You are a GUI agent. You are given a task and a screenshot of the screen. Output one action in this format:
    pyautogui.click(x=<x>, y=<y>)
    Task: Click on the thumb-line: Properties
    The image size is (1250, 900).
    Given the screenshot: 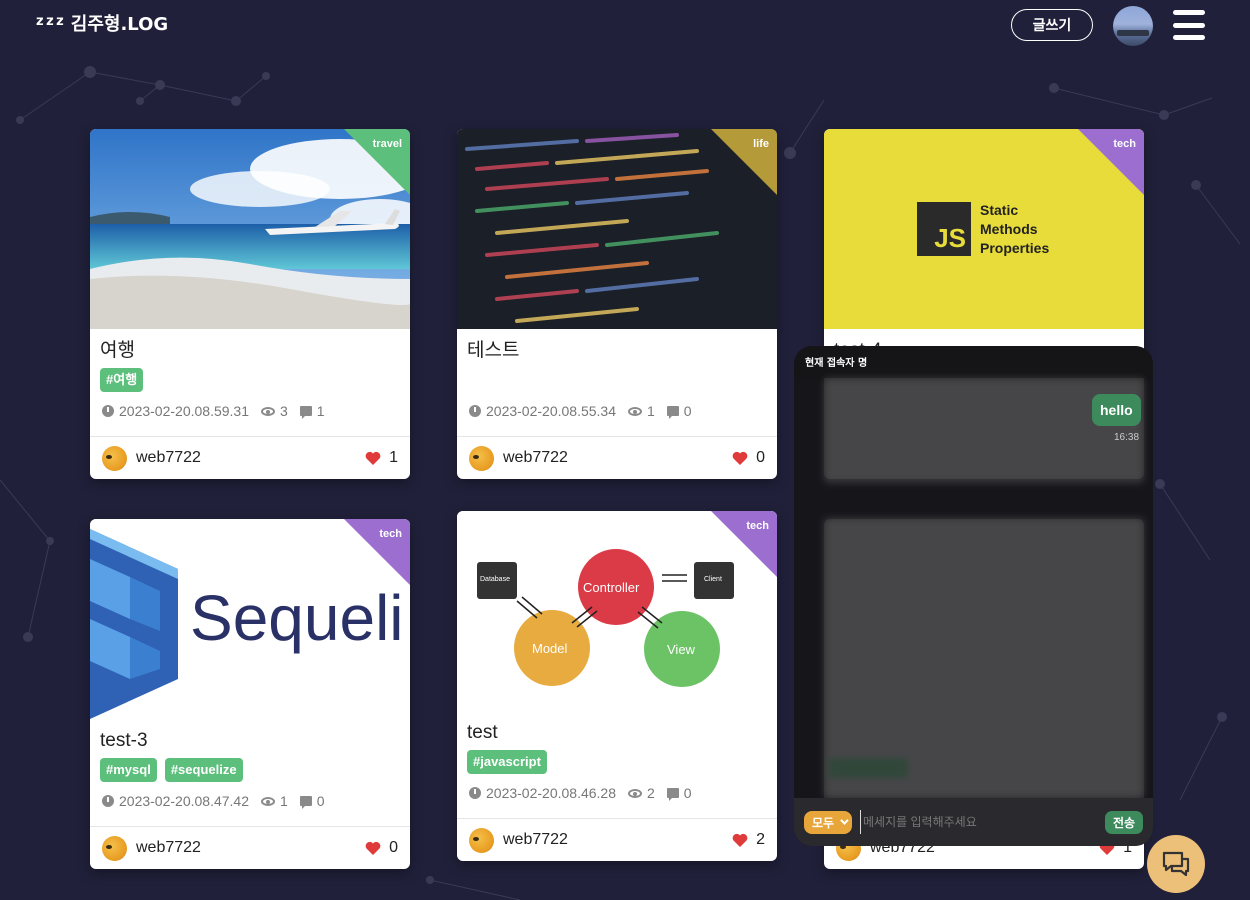 What is the action you would take?
    pyautogui.click(x=1015, y=248)
    